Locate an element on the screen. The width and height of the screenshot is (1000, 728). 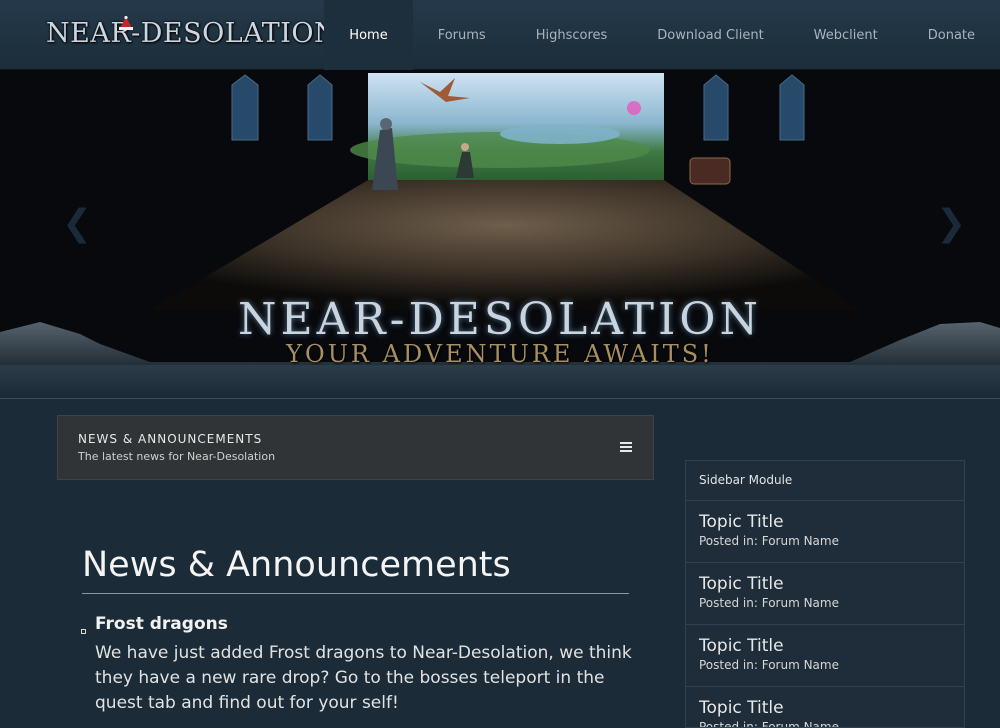
nav-donate: Donate is located at coordinates (951, 35).